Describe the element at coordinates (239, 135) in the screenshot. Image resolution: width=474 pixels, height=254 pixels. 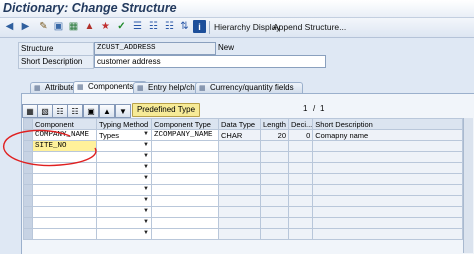
I see `data-type-cell: CHAR` at that location.